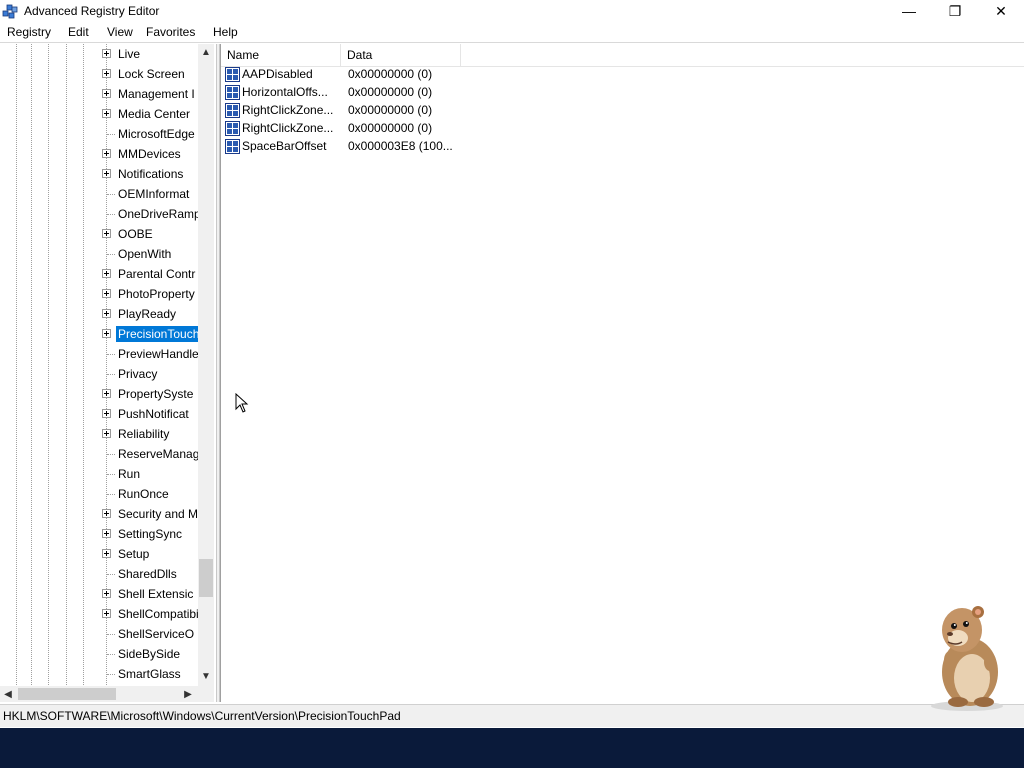 This screenshot has width=1024, height=768. I want to click on menu-view: View, so click(120, 32).